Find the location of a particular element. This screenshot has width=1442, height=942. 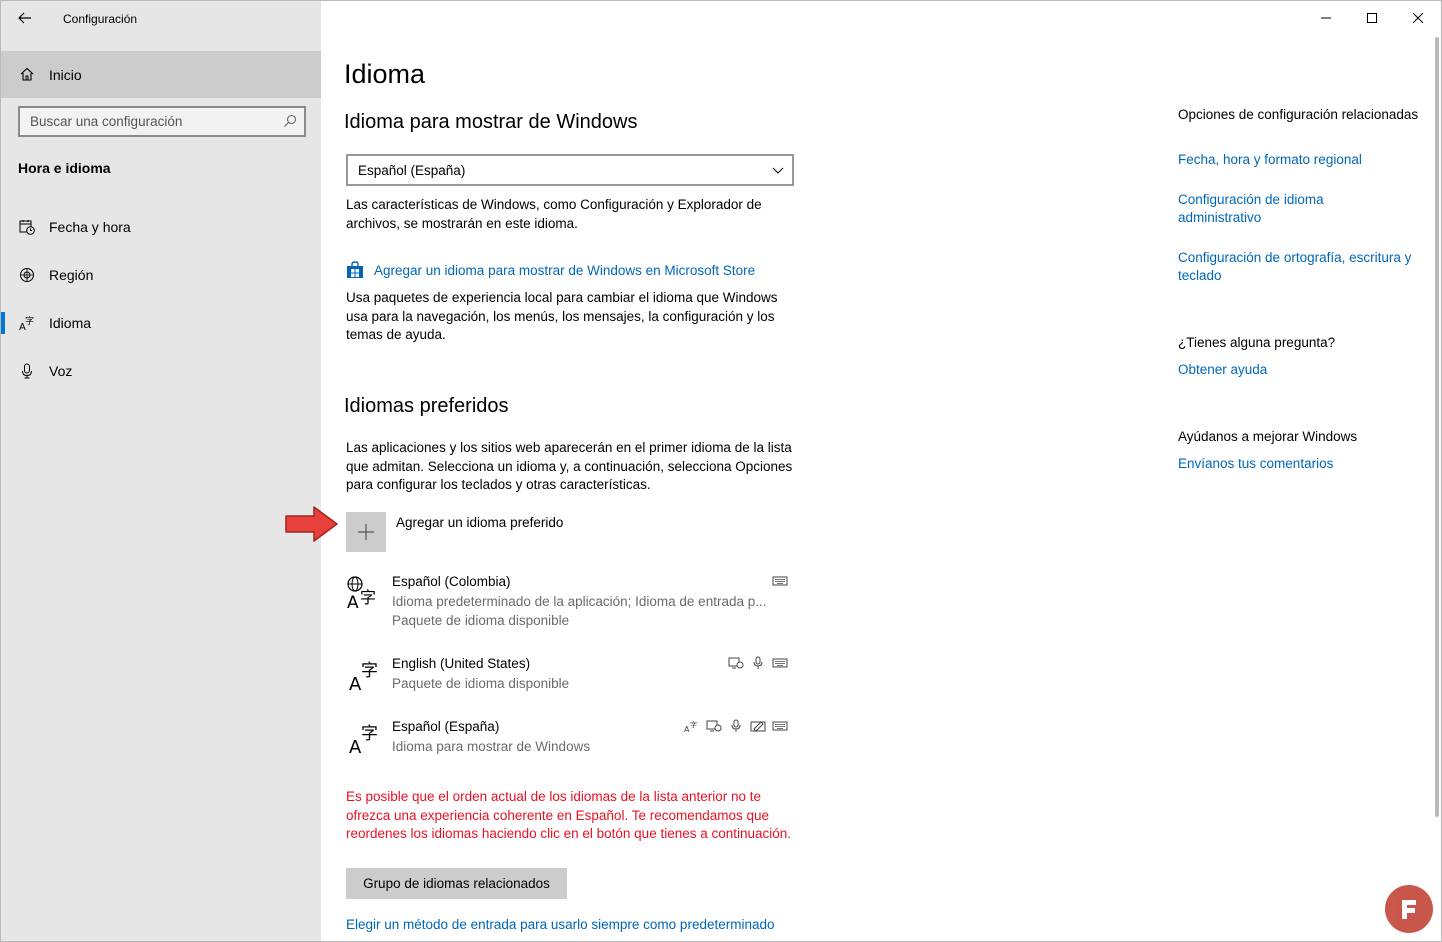

display-language-heading: Idioma para mostrar de Windows is located at coordinates (491, 122).